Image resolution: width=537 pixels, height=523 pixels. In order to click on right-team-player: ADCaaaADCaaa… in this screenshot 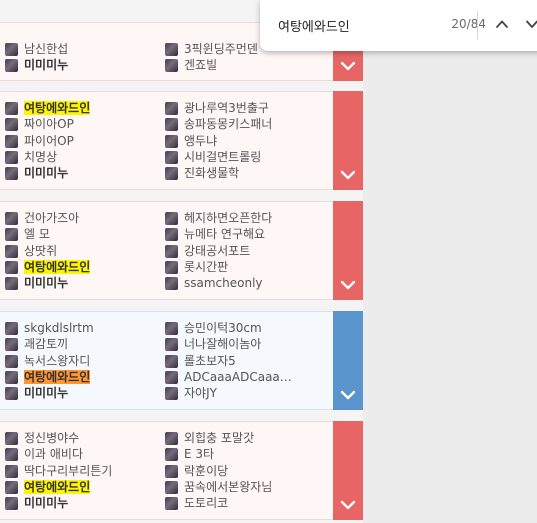, I will do `click(228, 377)`.